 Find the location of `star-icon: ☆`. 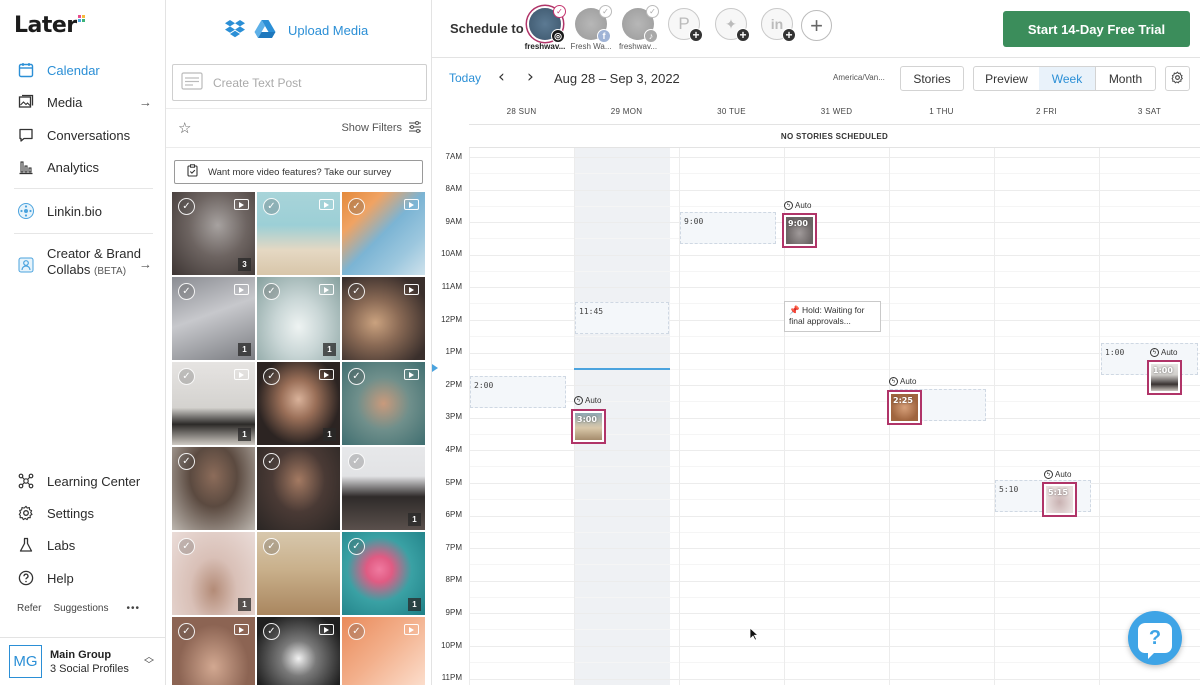

star-icon: ☆ is located at coordinates (184, 128).